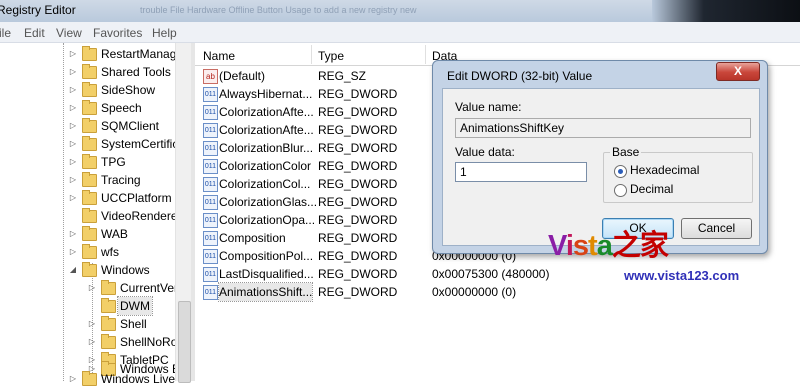 The image size is (800, 388). I want to click on hexadecimal-radio, so click(620, 171).